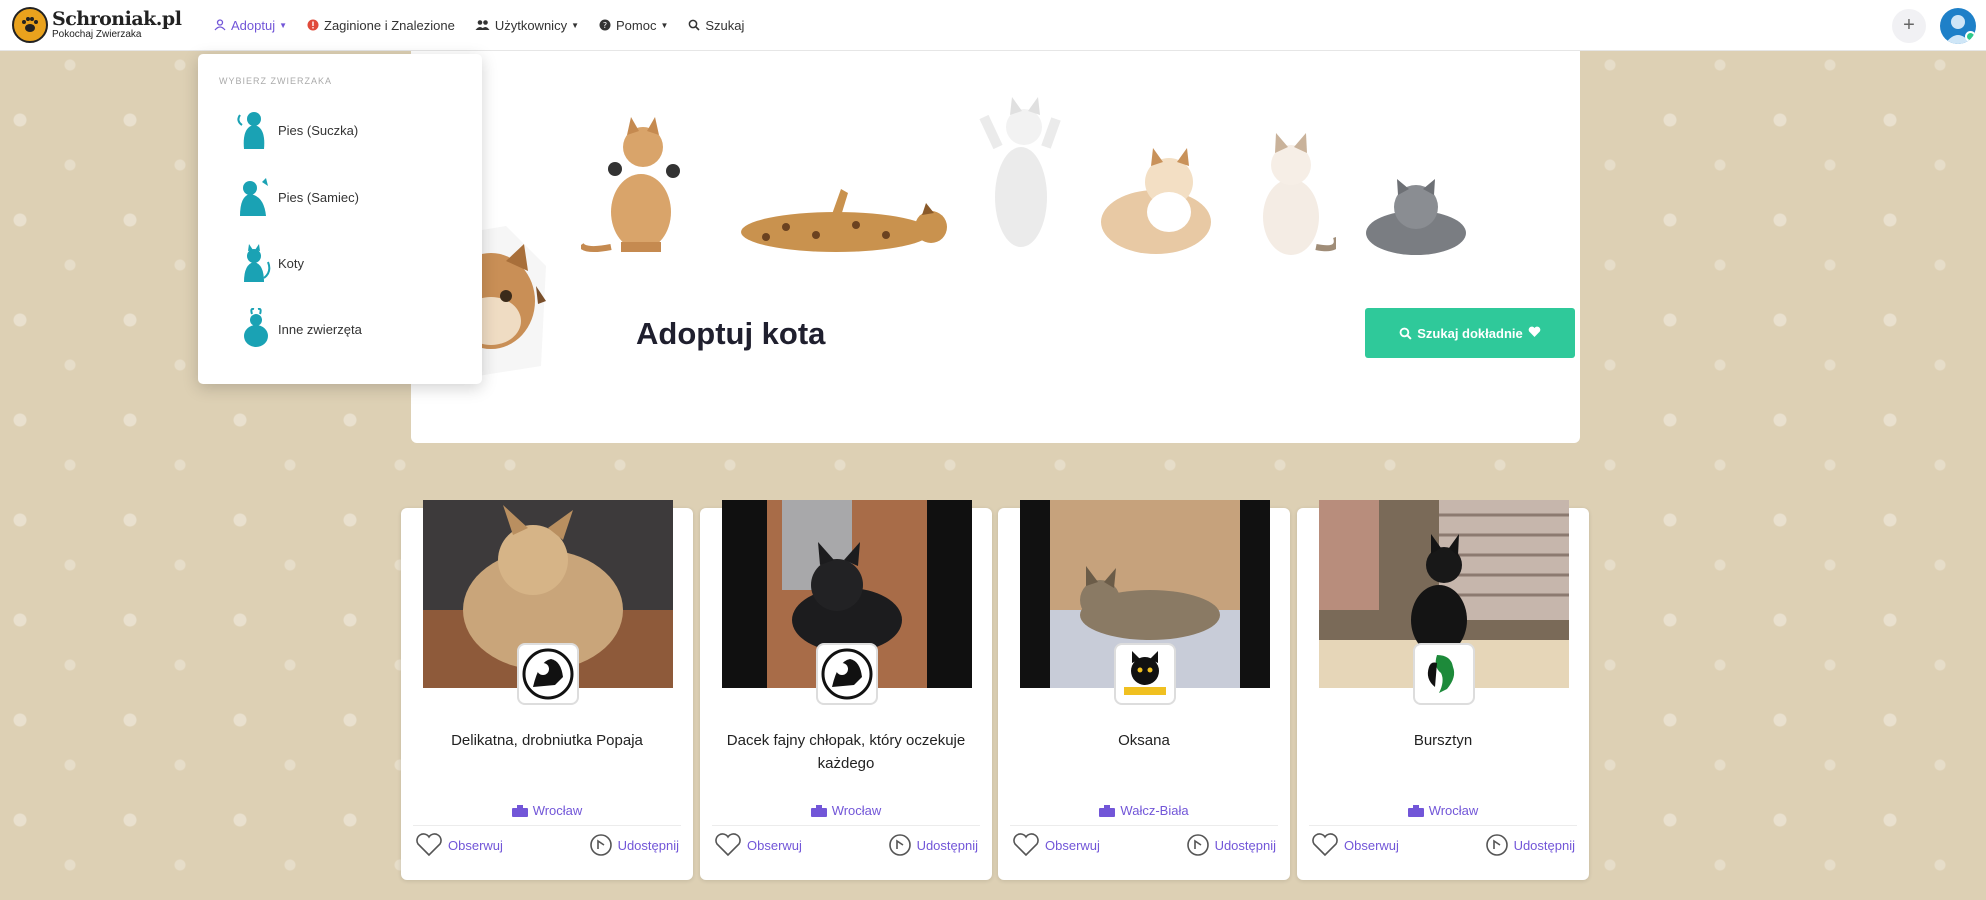 This screenshot has width=1986, height=900. I want to click on dropdown-item-dog-male: Pies (Samiec), so click(297, 197).